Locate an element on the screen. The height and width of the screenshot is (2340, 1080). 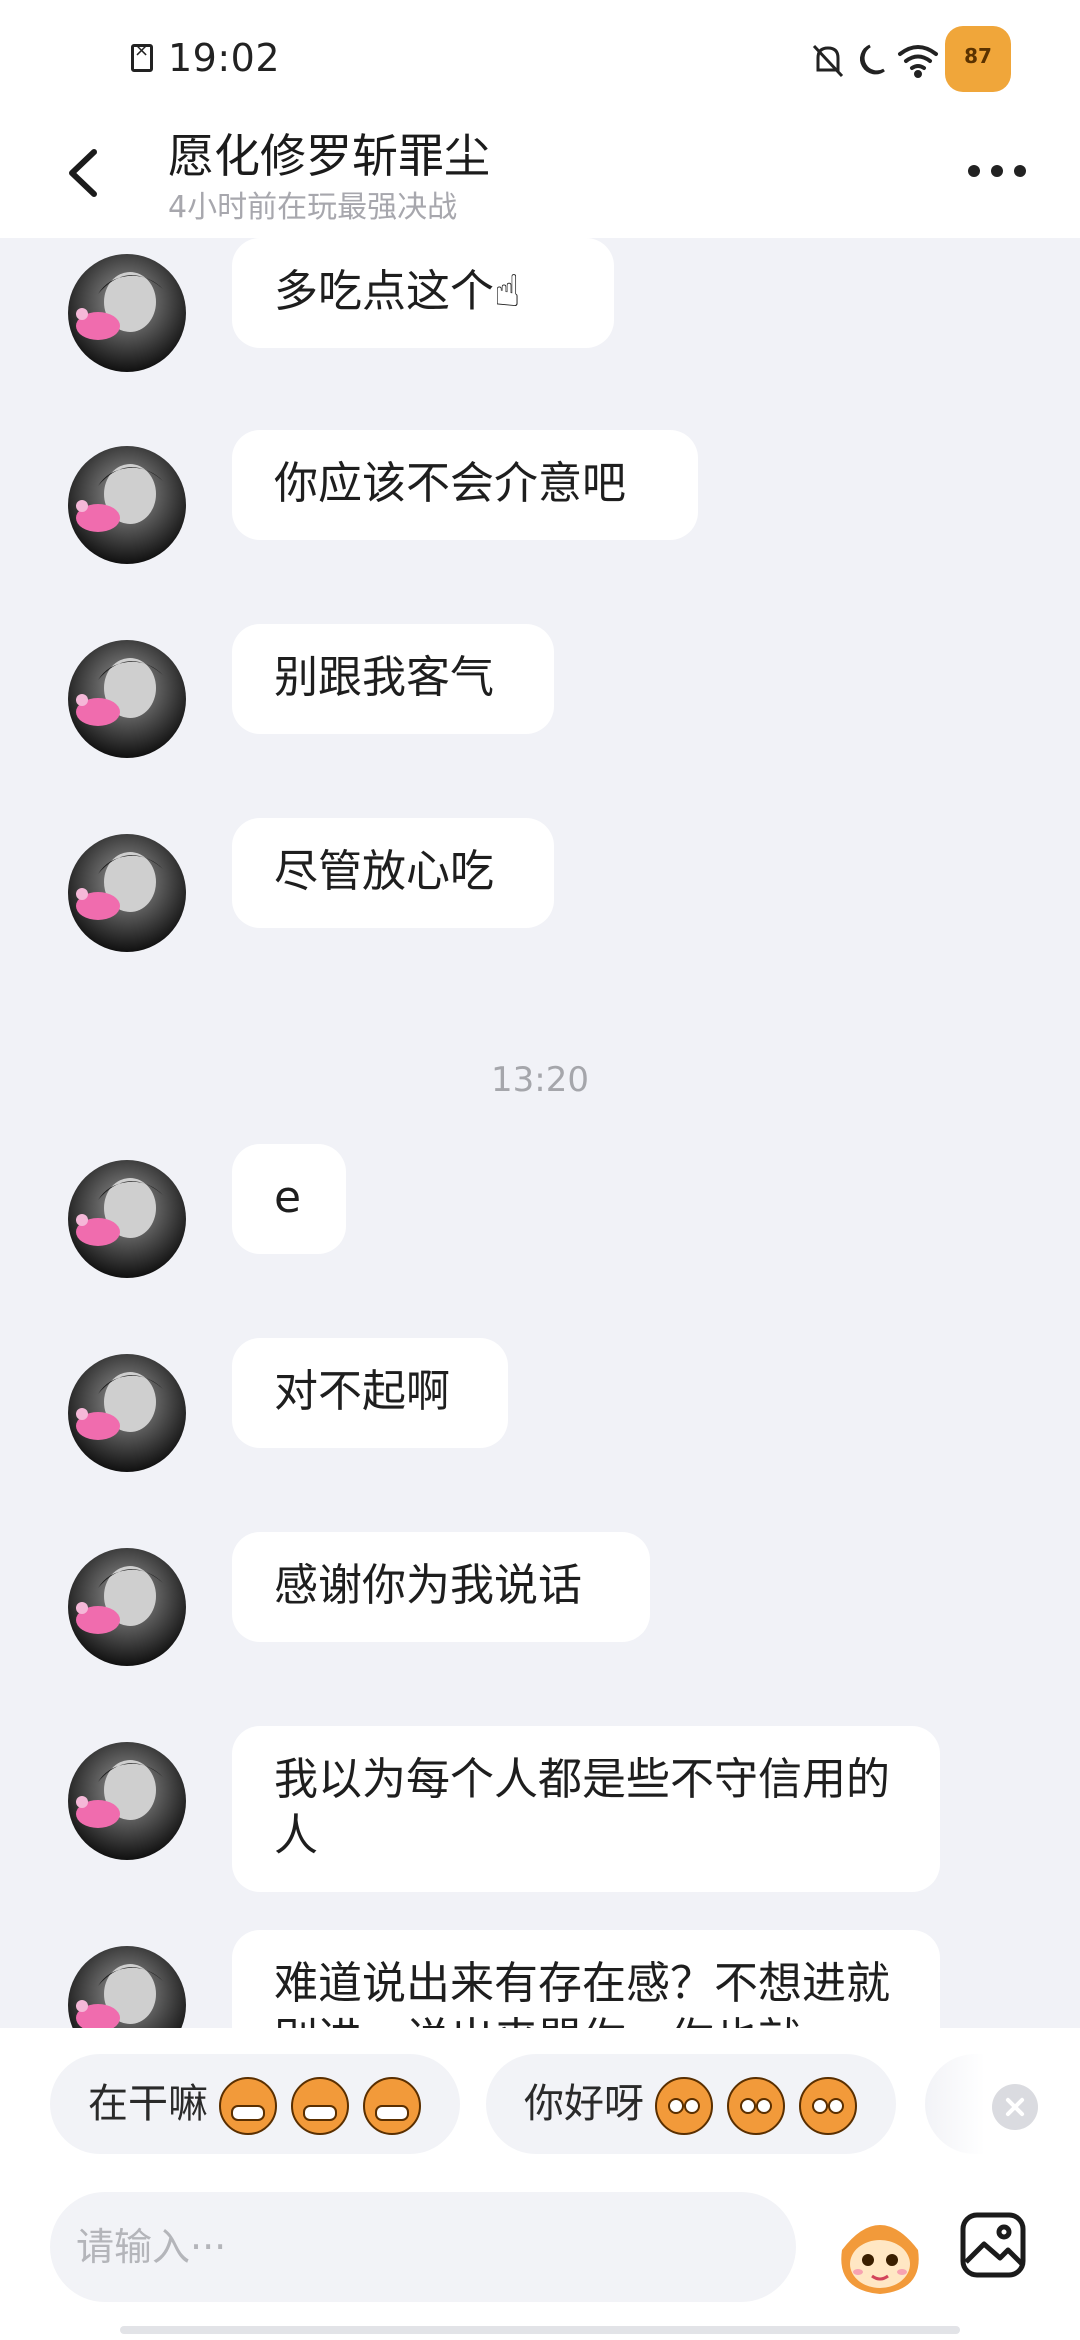
quick-reply-label: 你好呀 is located at coordinates (584, 2104).